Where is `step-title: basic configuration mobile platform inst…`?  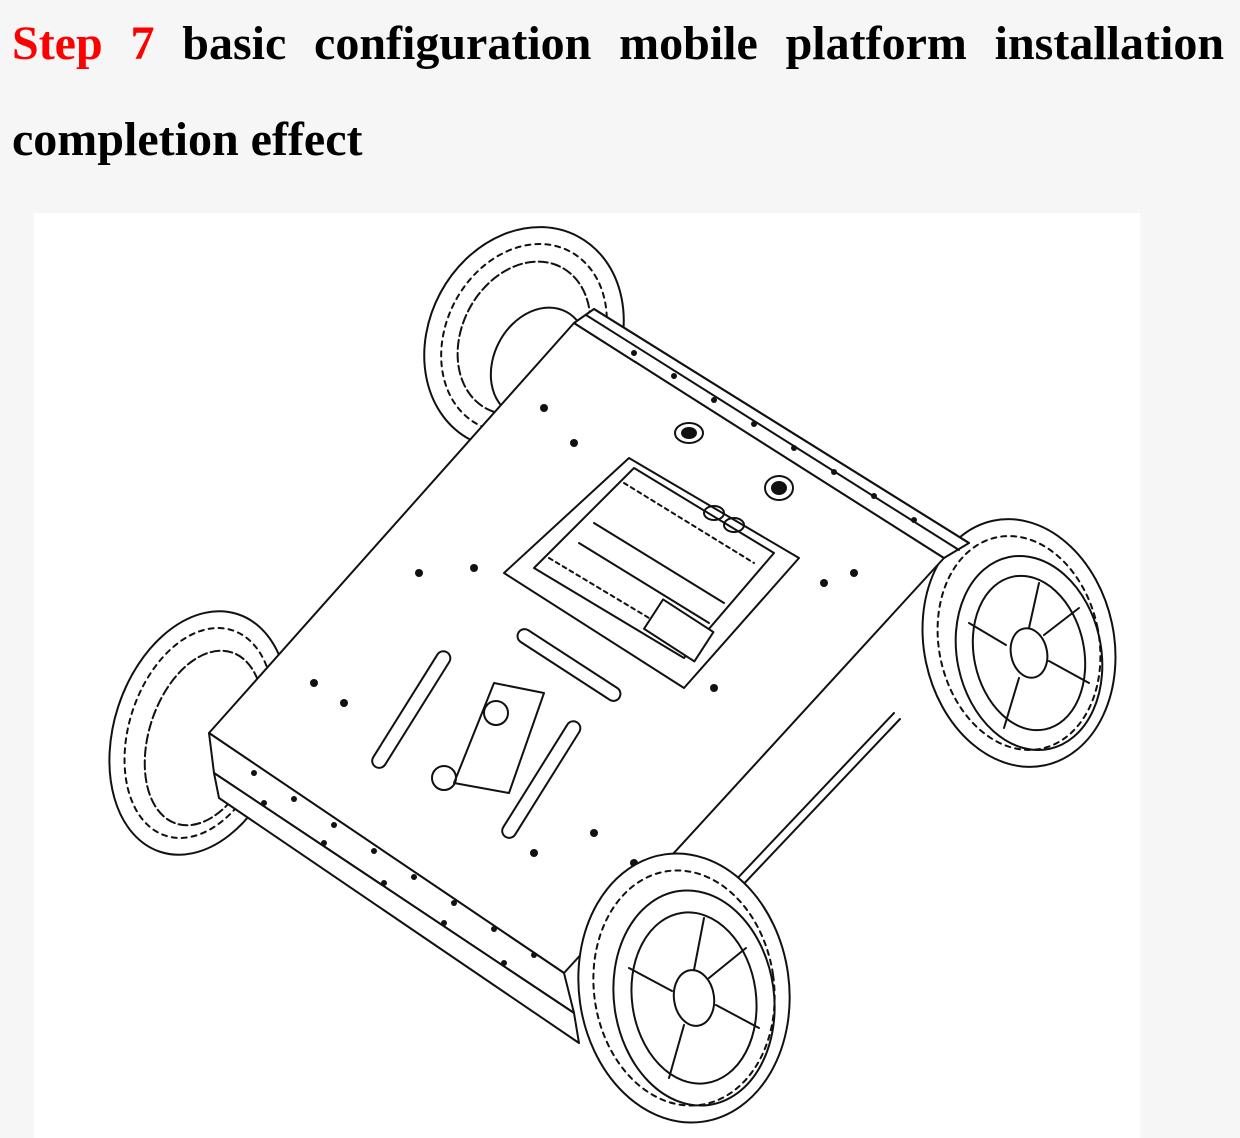
step-title: basic configuration mobile platform inst… is located at coordinates (618, 91).